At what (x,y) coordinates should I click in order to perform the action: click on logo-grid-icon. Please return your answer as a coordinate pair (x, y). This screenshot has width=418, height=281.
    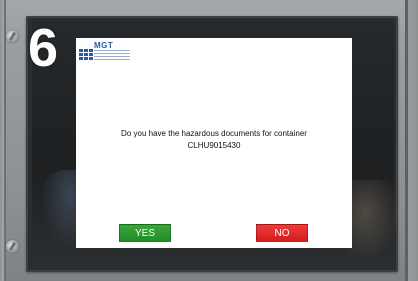
    Looking at the image, I should click on (86, 55).